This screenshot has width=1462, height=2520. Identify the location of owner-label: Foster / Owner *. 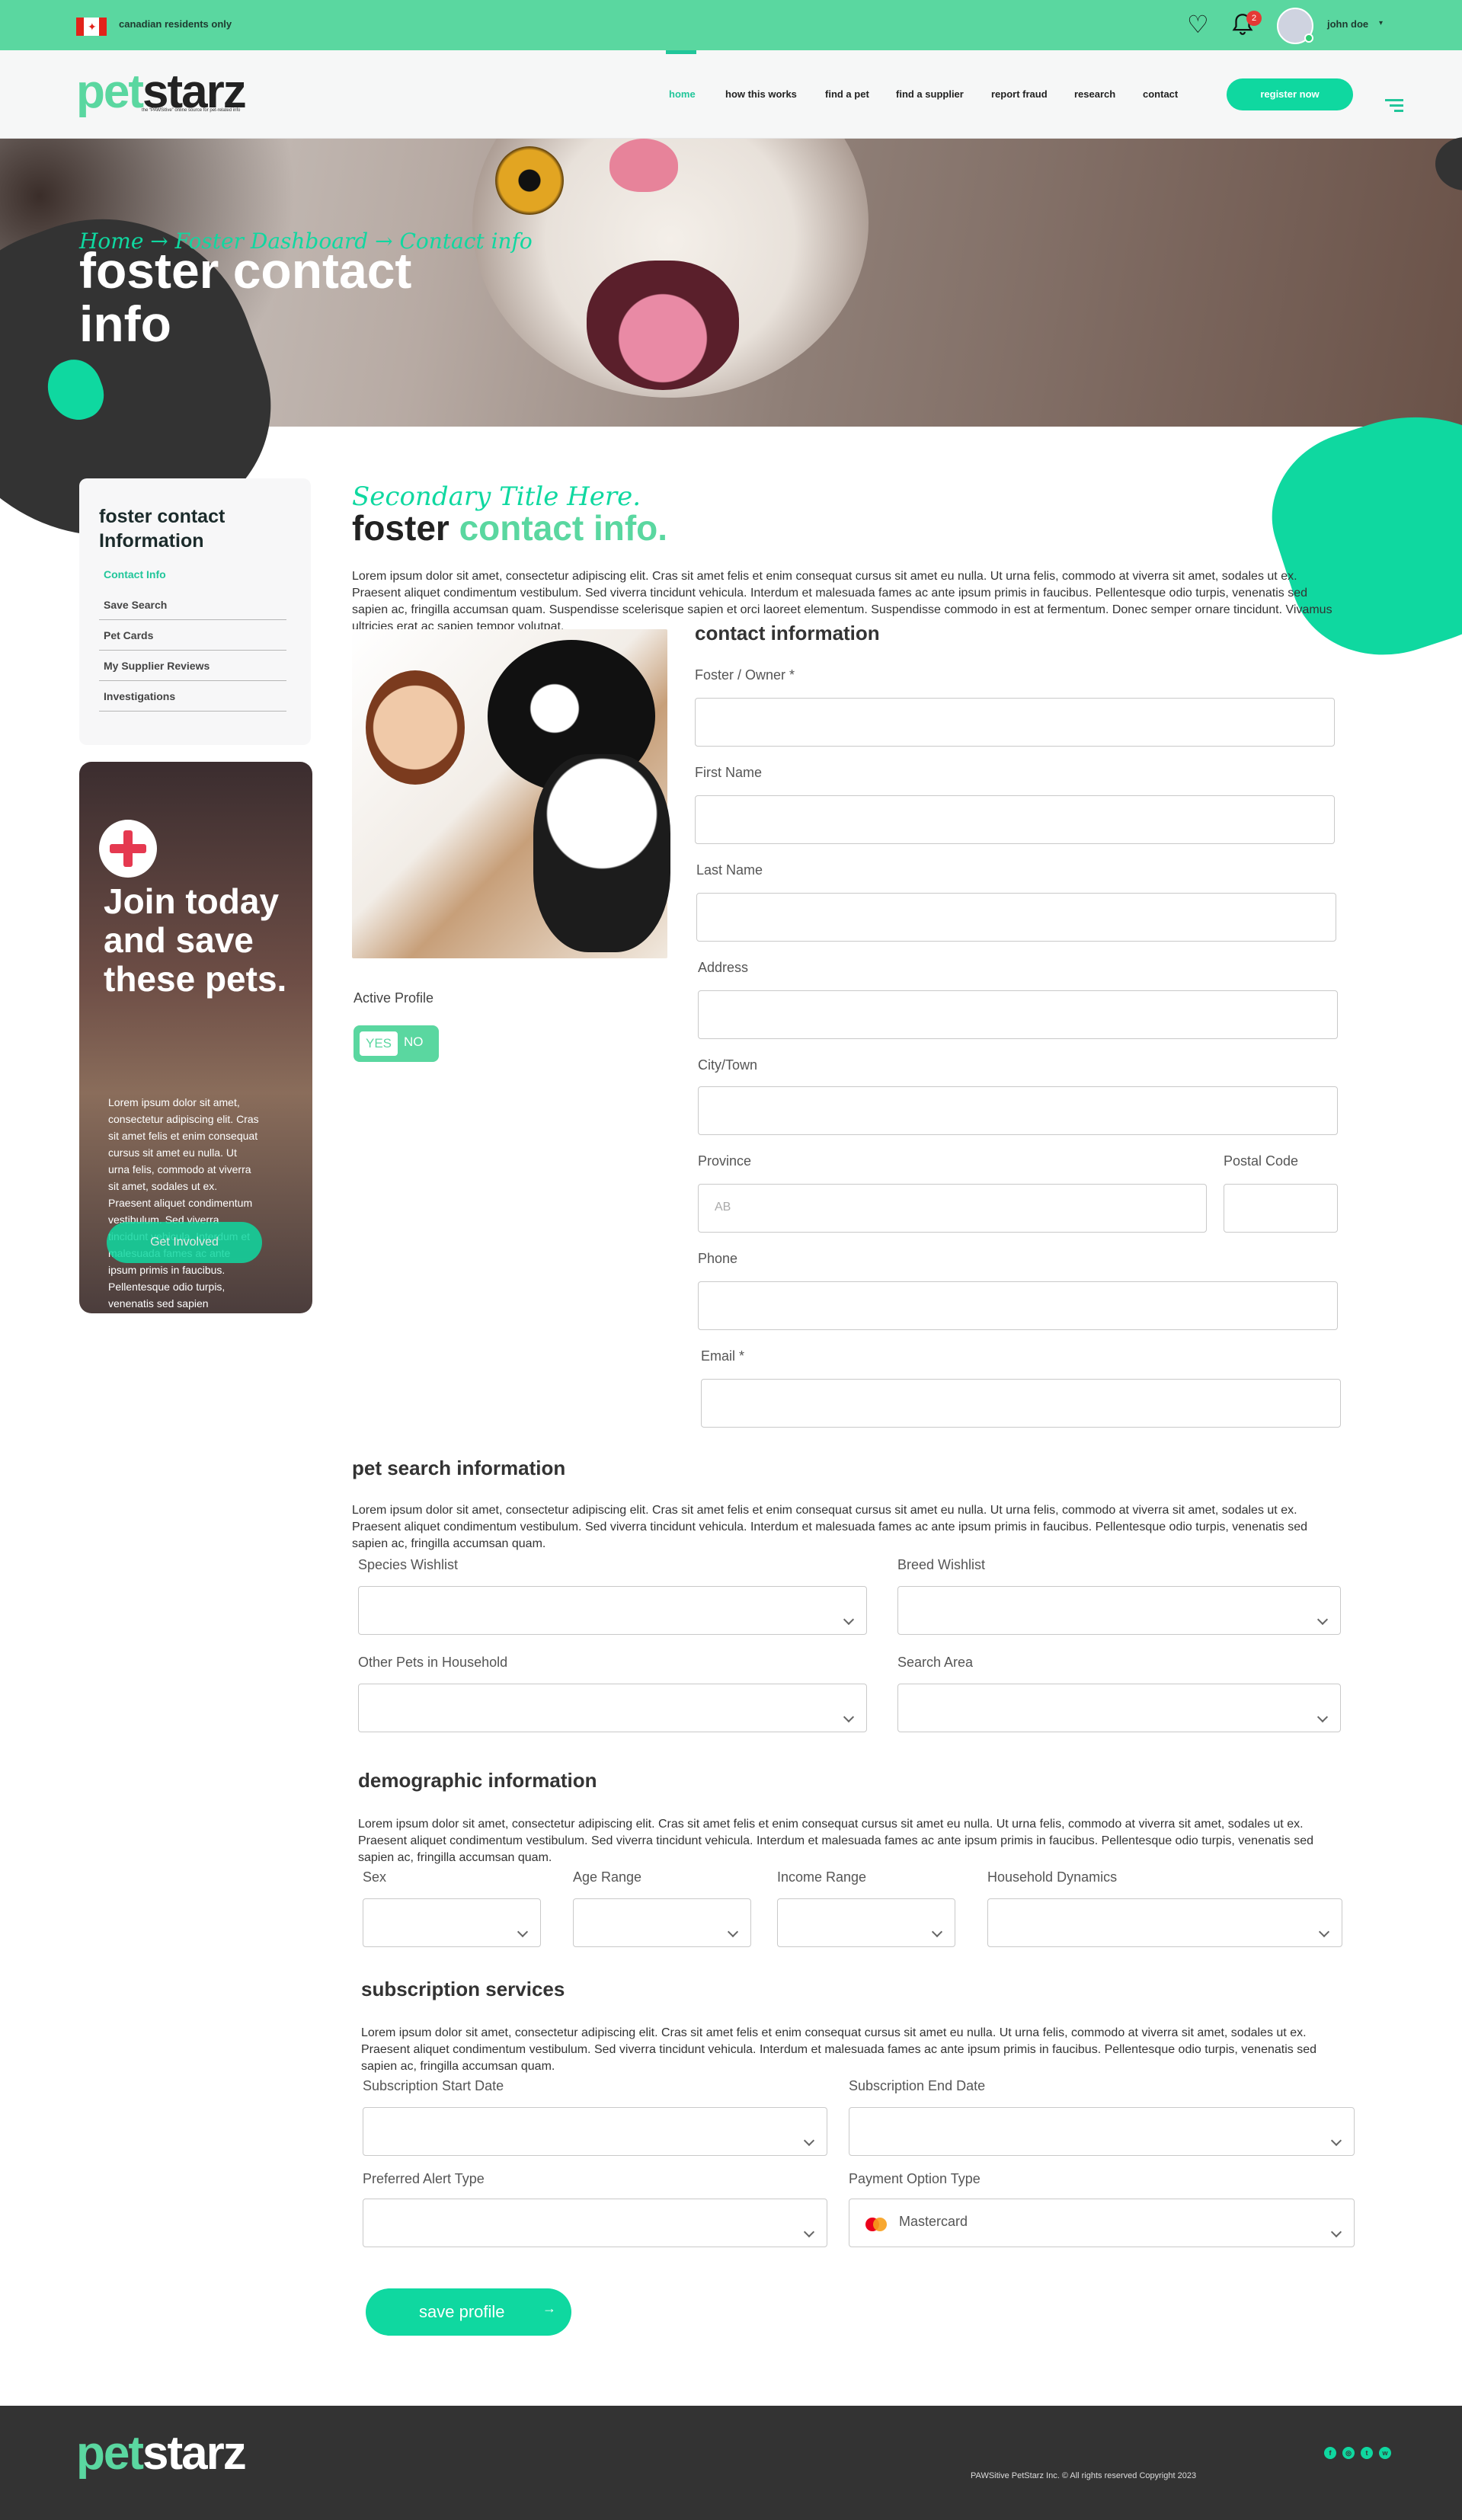
(745, 675).